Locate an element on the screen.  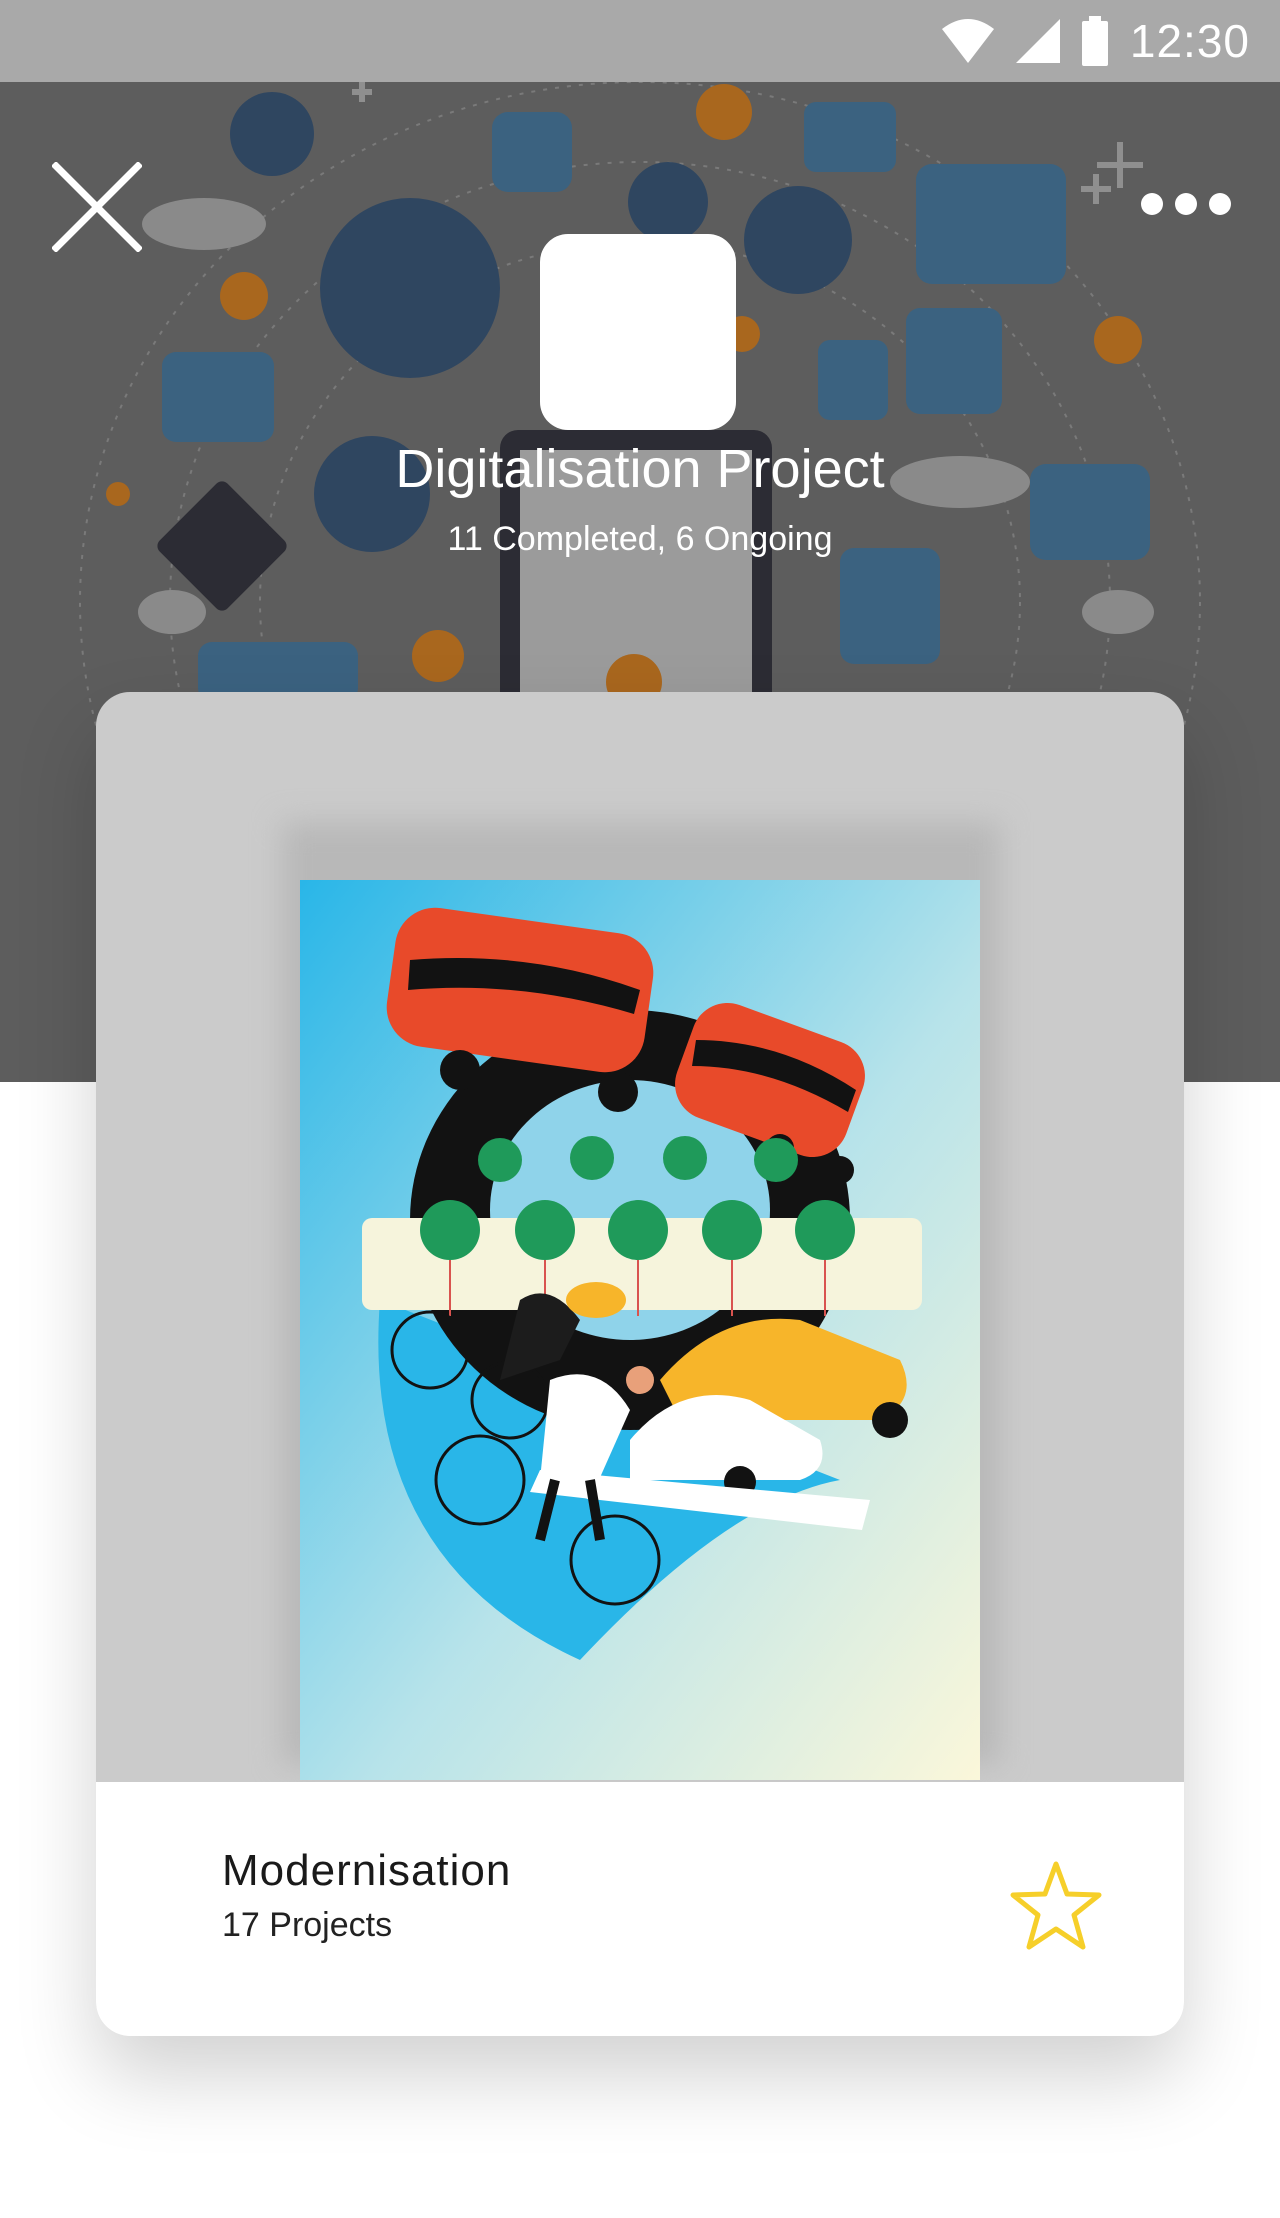
star-outline-icon is located at coordinates (1056, 1905).